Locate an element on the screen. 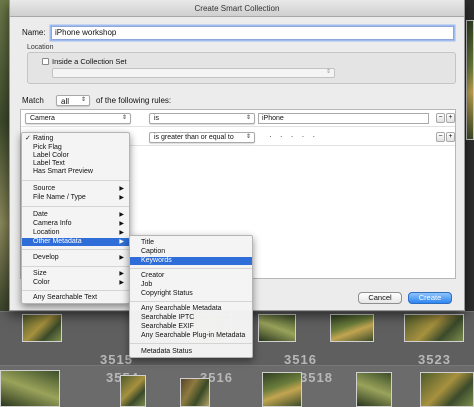 Image resolution: width=474 pixels, height=407 pixels. submenu-item-any-searchable-plugin-metadata: Any Searchable Plug-in Metadata is located at coordinates (191, 336).